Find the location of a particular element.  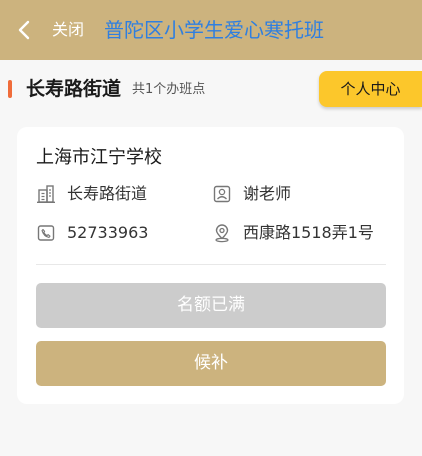

personal-center-button: 个人中心 is located at coordinates (370, 89).